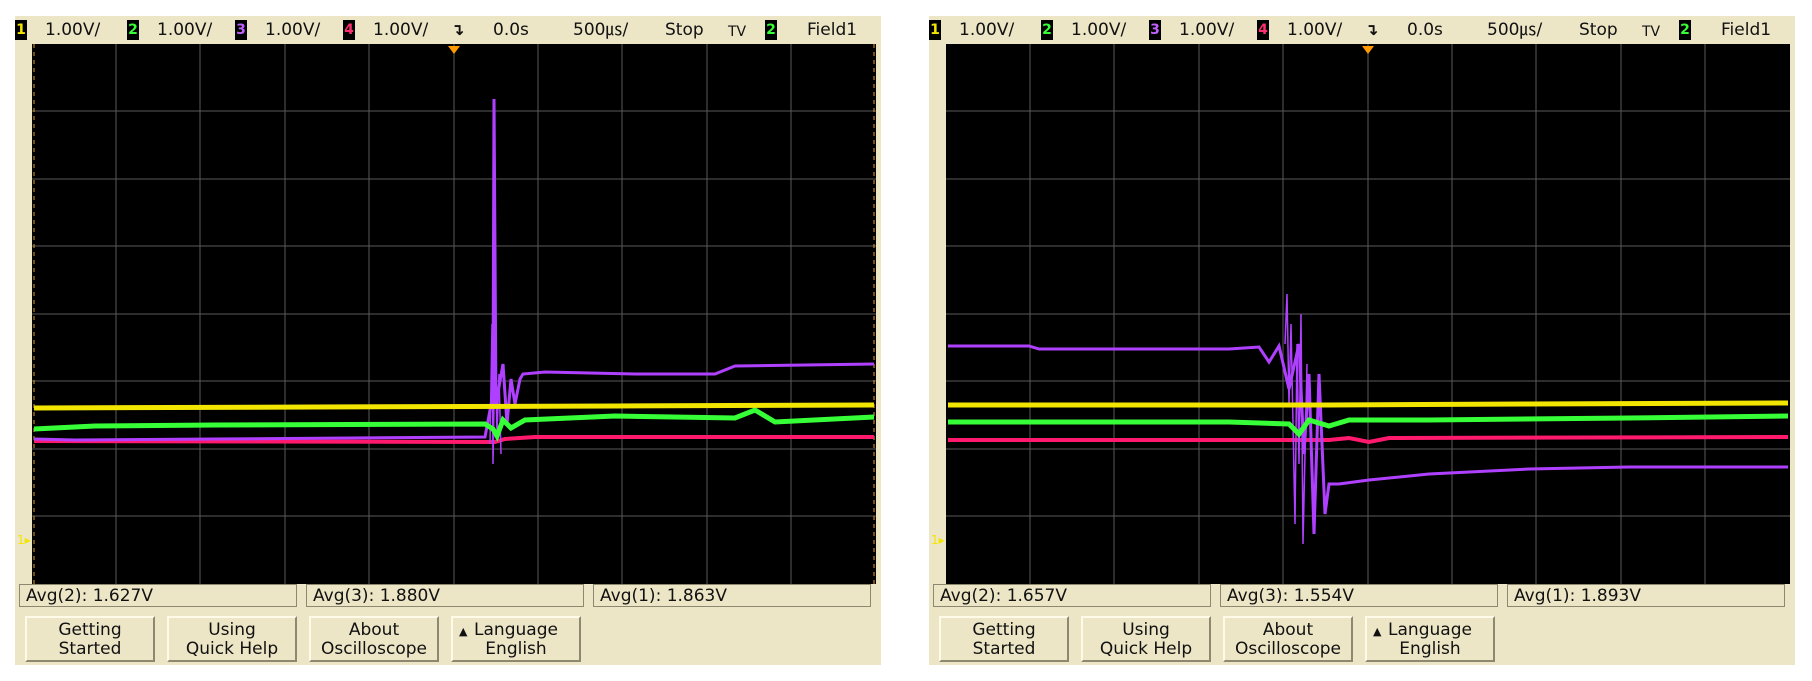 The width and height of the screenshot is (1812, 681). I want to click on measurement-avg-2: Avg(2): 1.657V, so click(1072, 595).